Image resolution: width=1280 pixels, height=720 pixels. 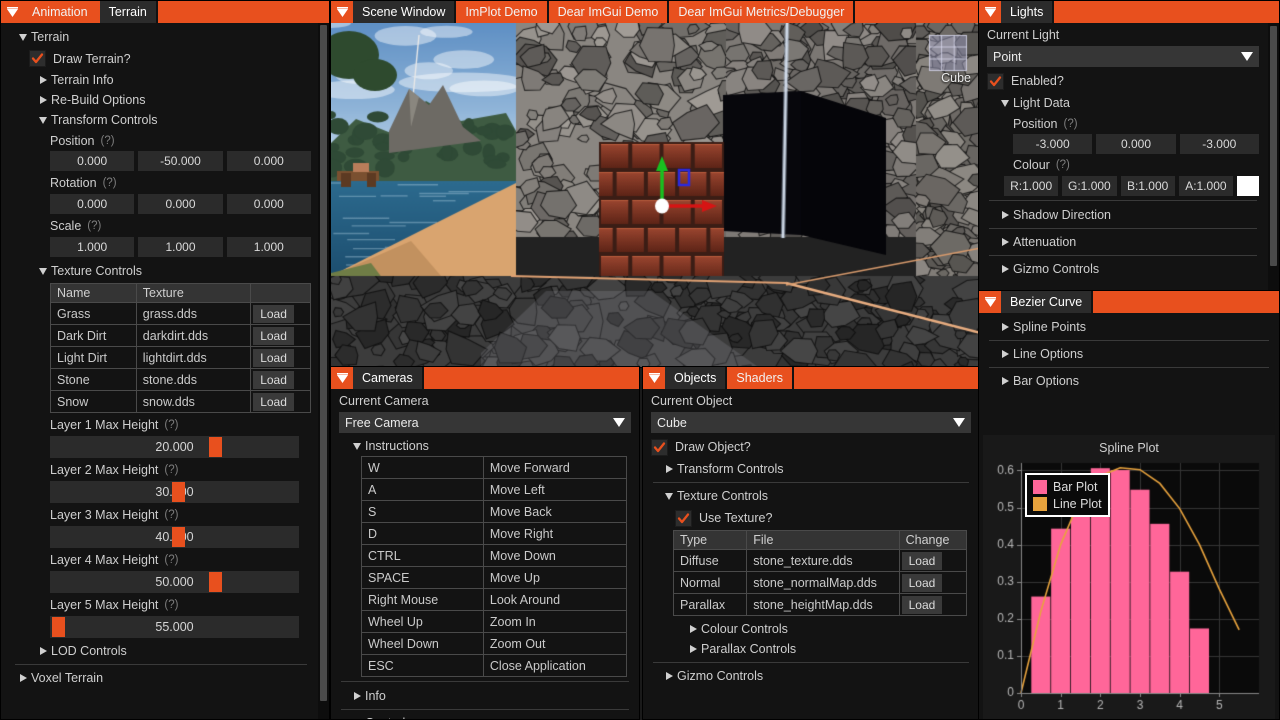 I want to click on tree-light-data: Light Data, so click(x=1123, y=103).